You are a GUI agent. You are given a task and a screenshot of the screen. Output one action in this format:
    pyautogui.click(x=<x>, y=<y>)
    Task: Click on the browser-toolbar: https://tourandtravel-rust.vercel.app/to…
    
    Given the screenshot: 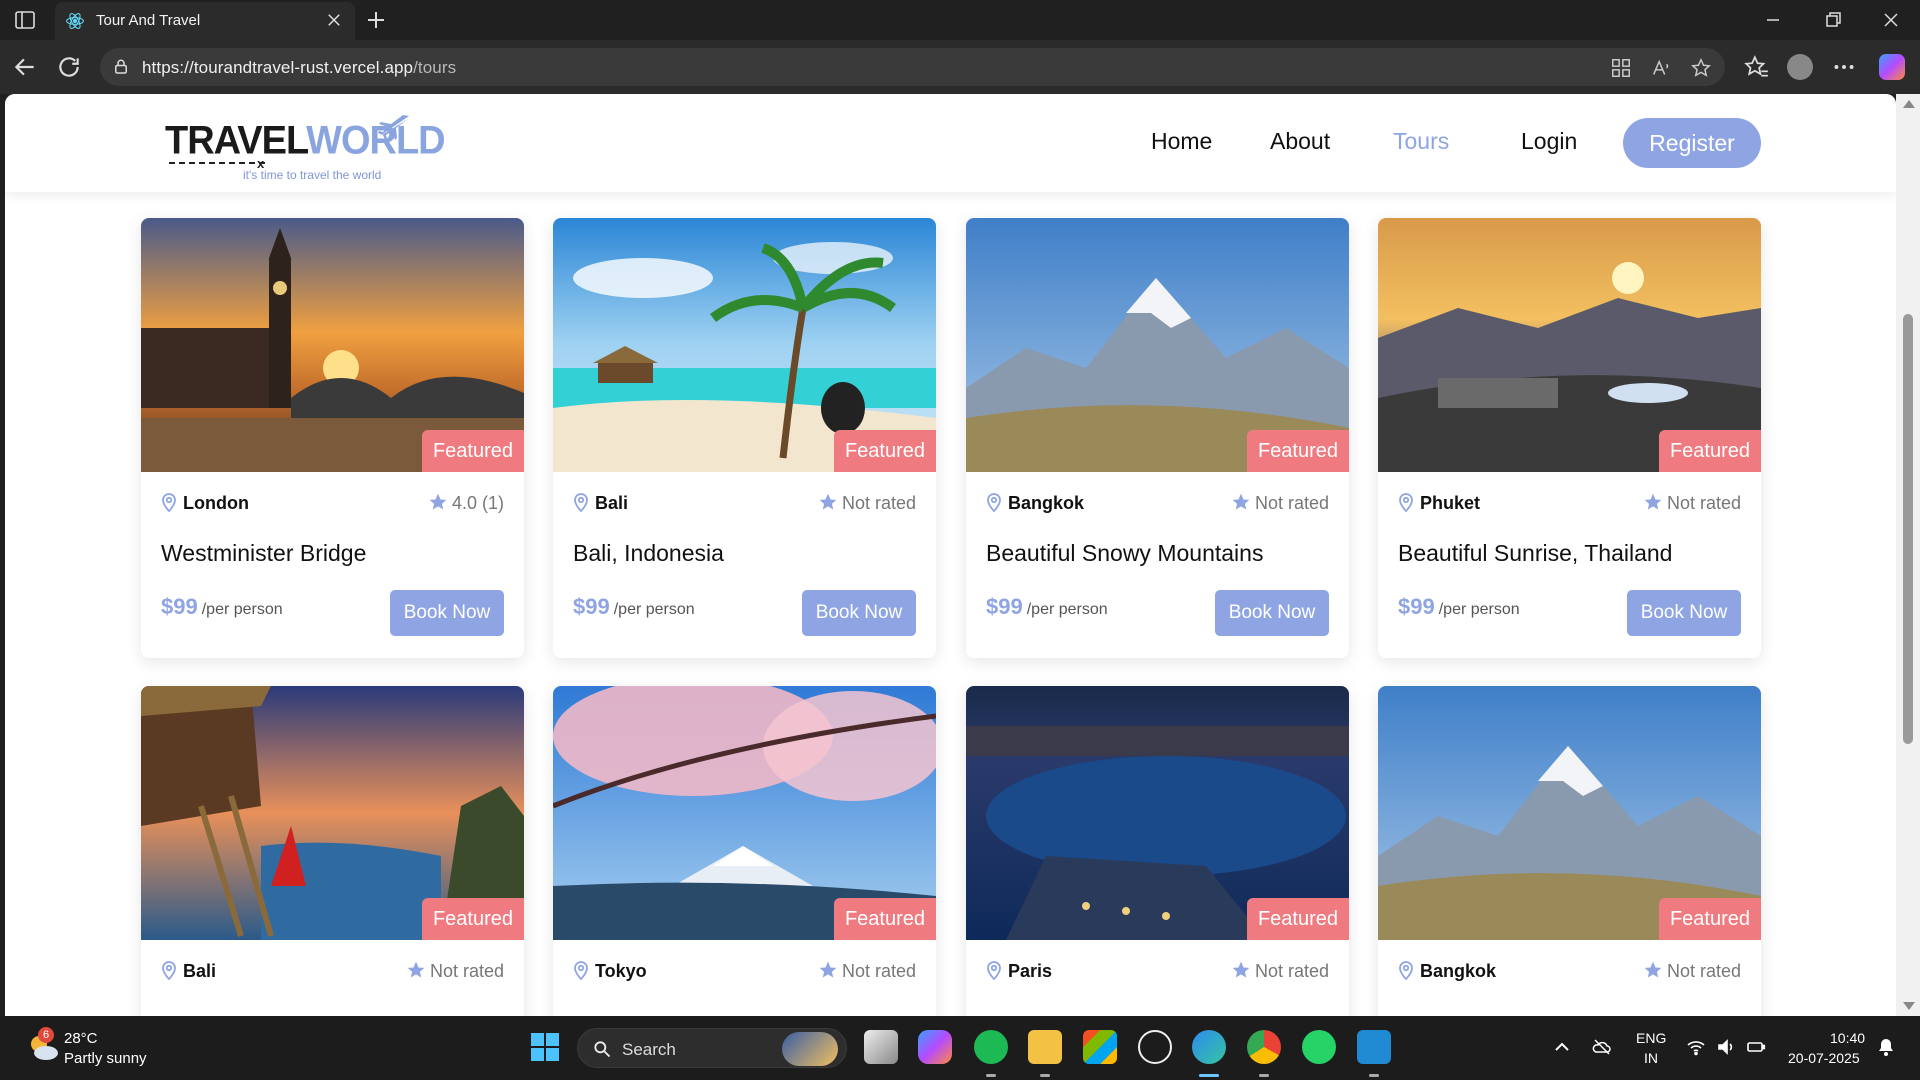 What is the action you would take?
    pyautogui.click(x=960, y=67)
    